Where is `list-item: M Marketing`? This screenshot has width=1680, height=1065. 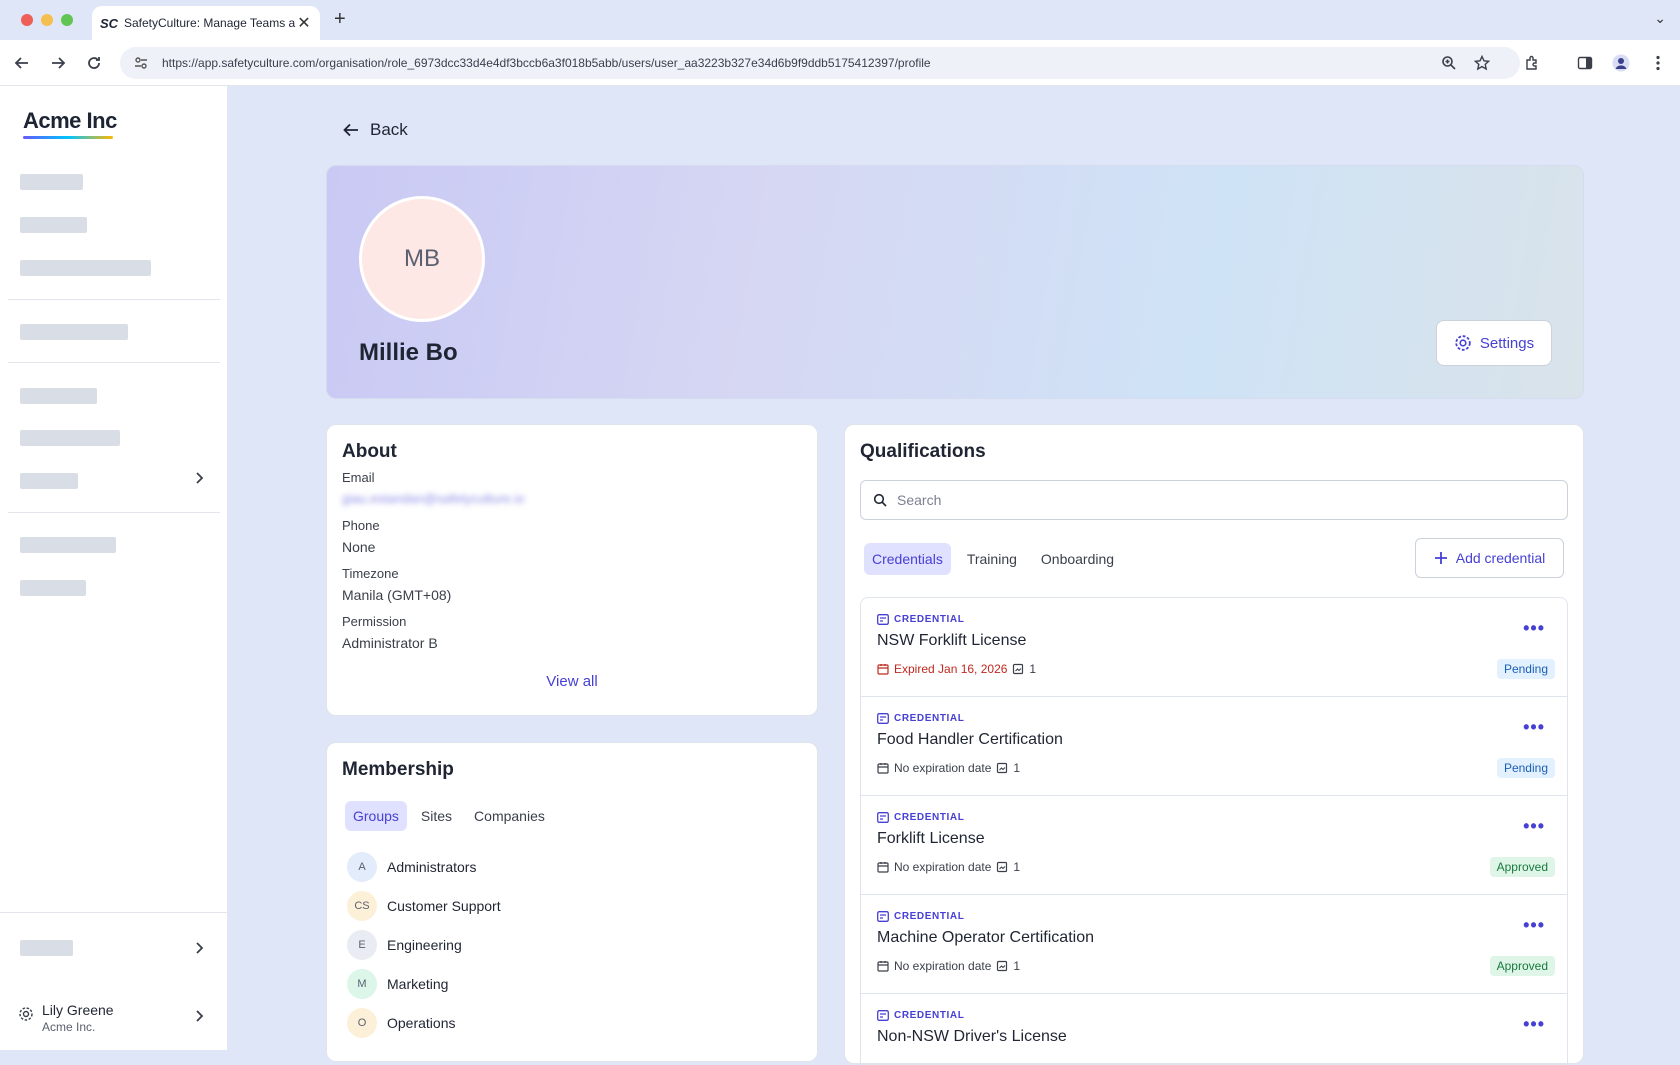
list-item: M Marketing is located at coordinates (397, 984).